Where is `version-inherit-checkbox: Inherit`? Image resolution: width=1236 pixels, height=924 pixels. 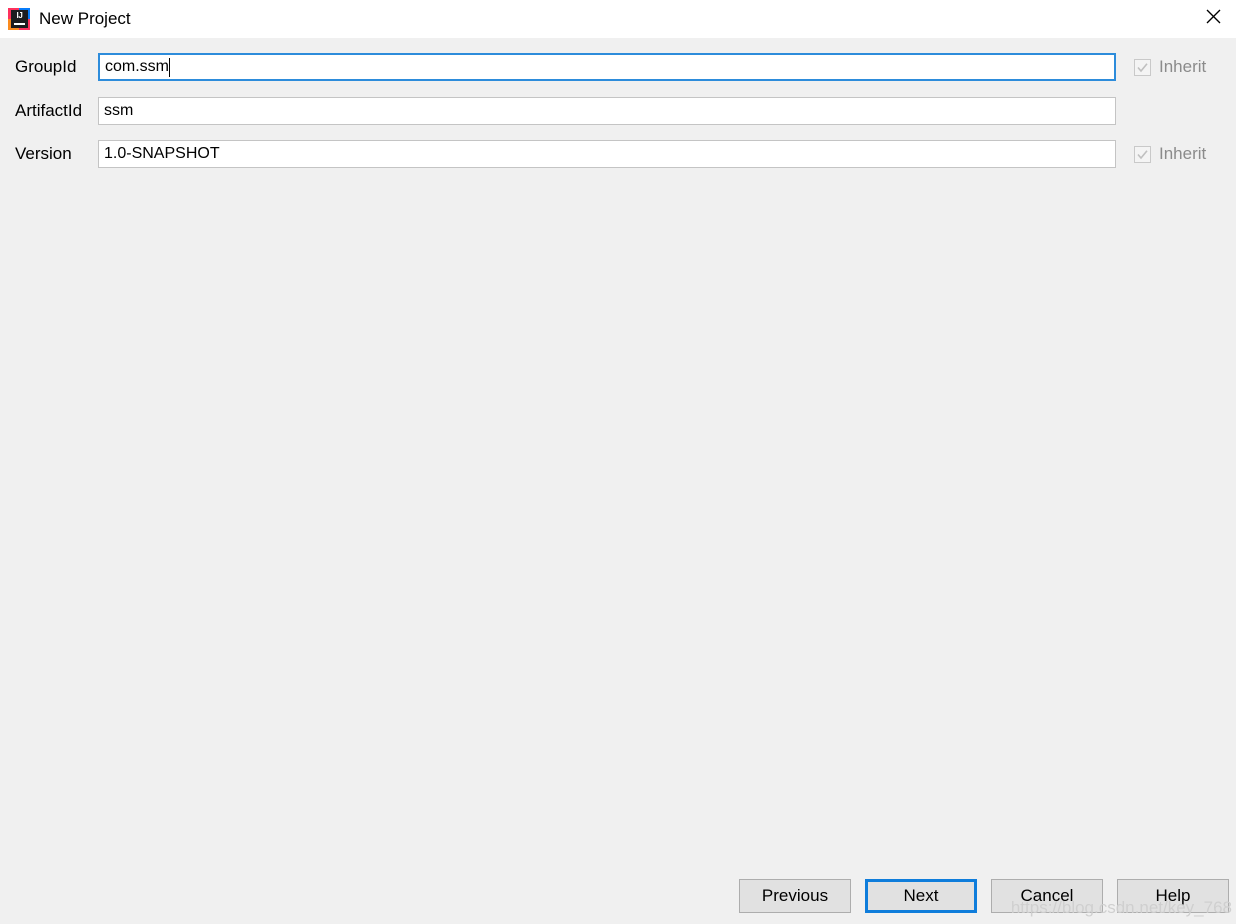 version-inherit-checkbox: Inherit is located at coordinates (1170, 154).